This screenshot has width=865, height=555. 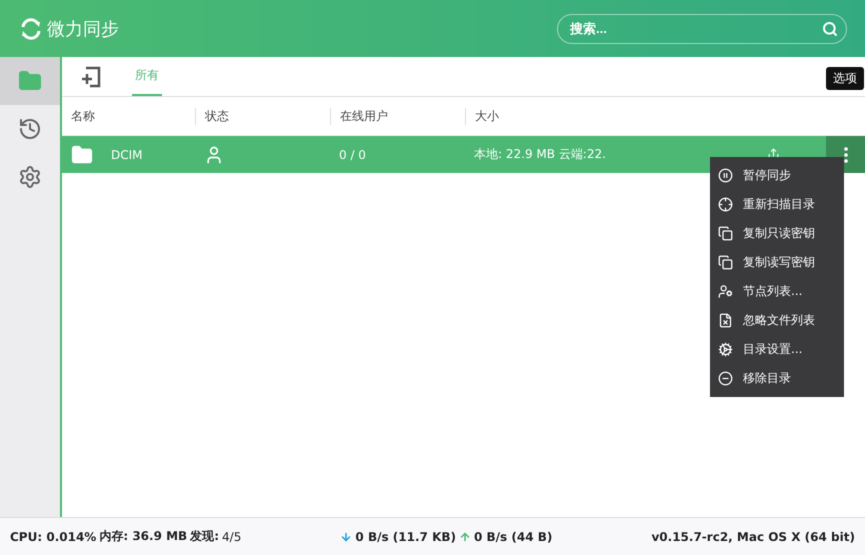 What do you see at coordinates (830, 28) in the screenshot?
I see `search-icon` at bounding box center [830, 28].